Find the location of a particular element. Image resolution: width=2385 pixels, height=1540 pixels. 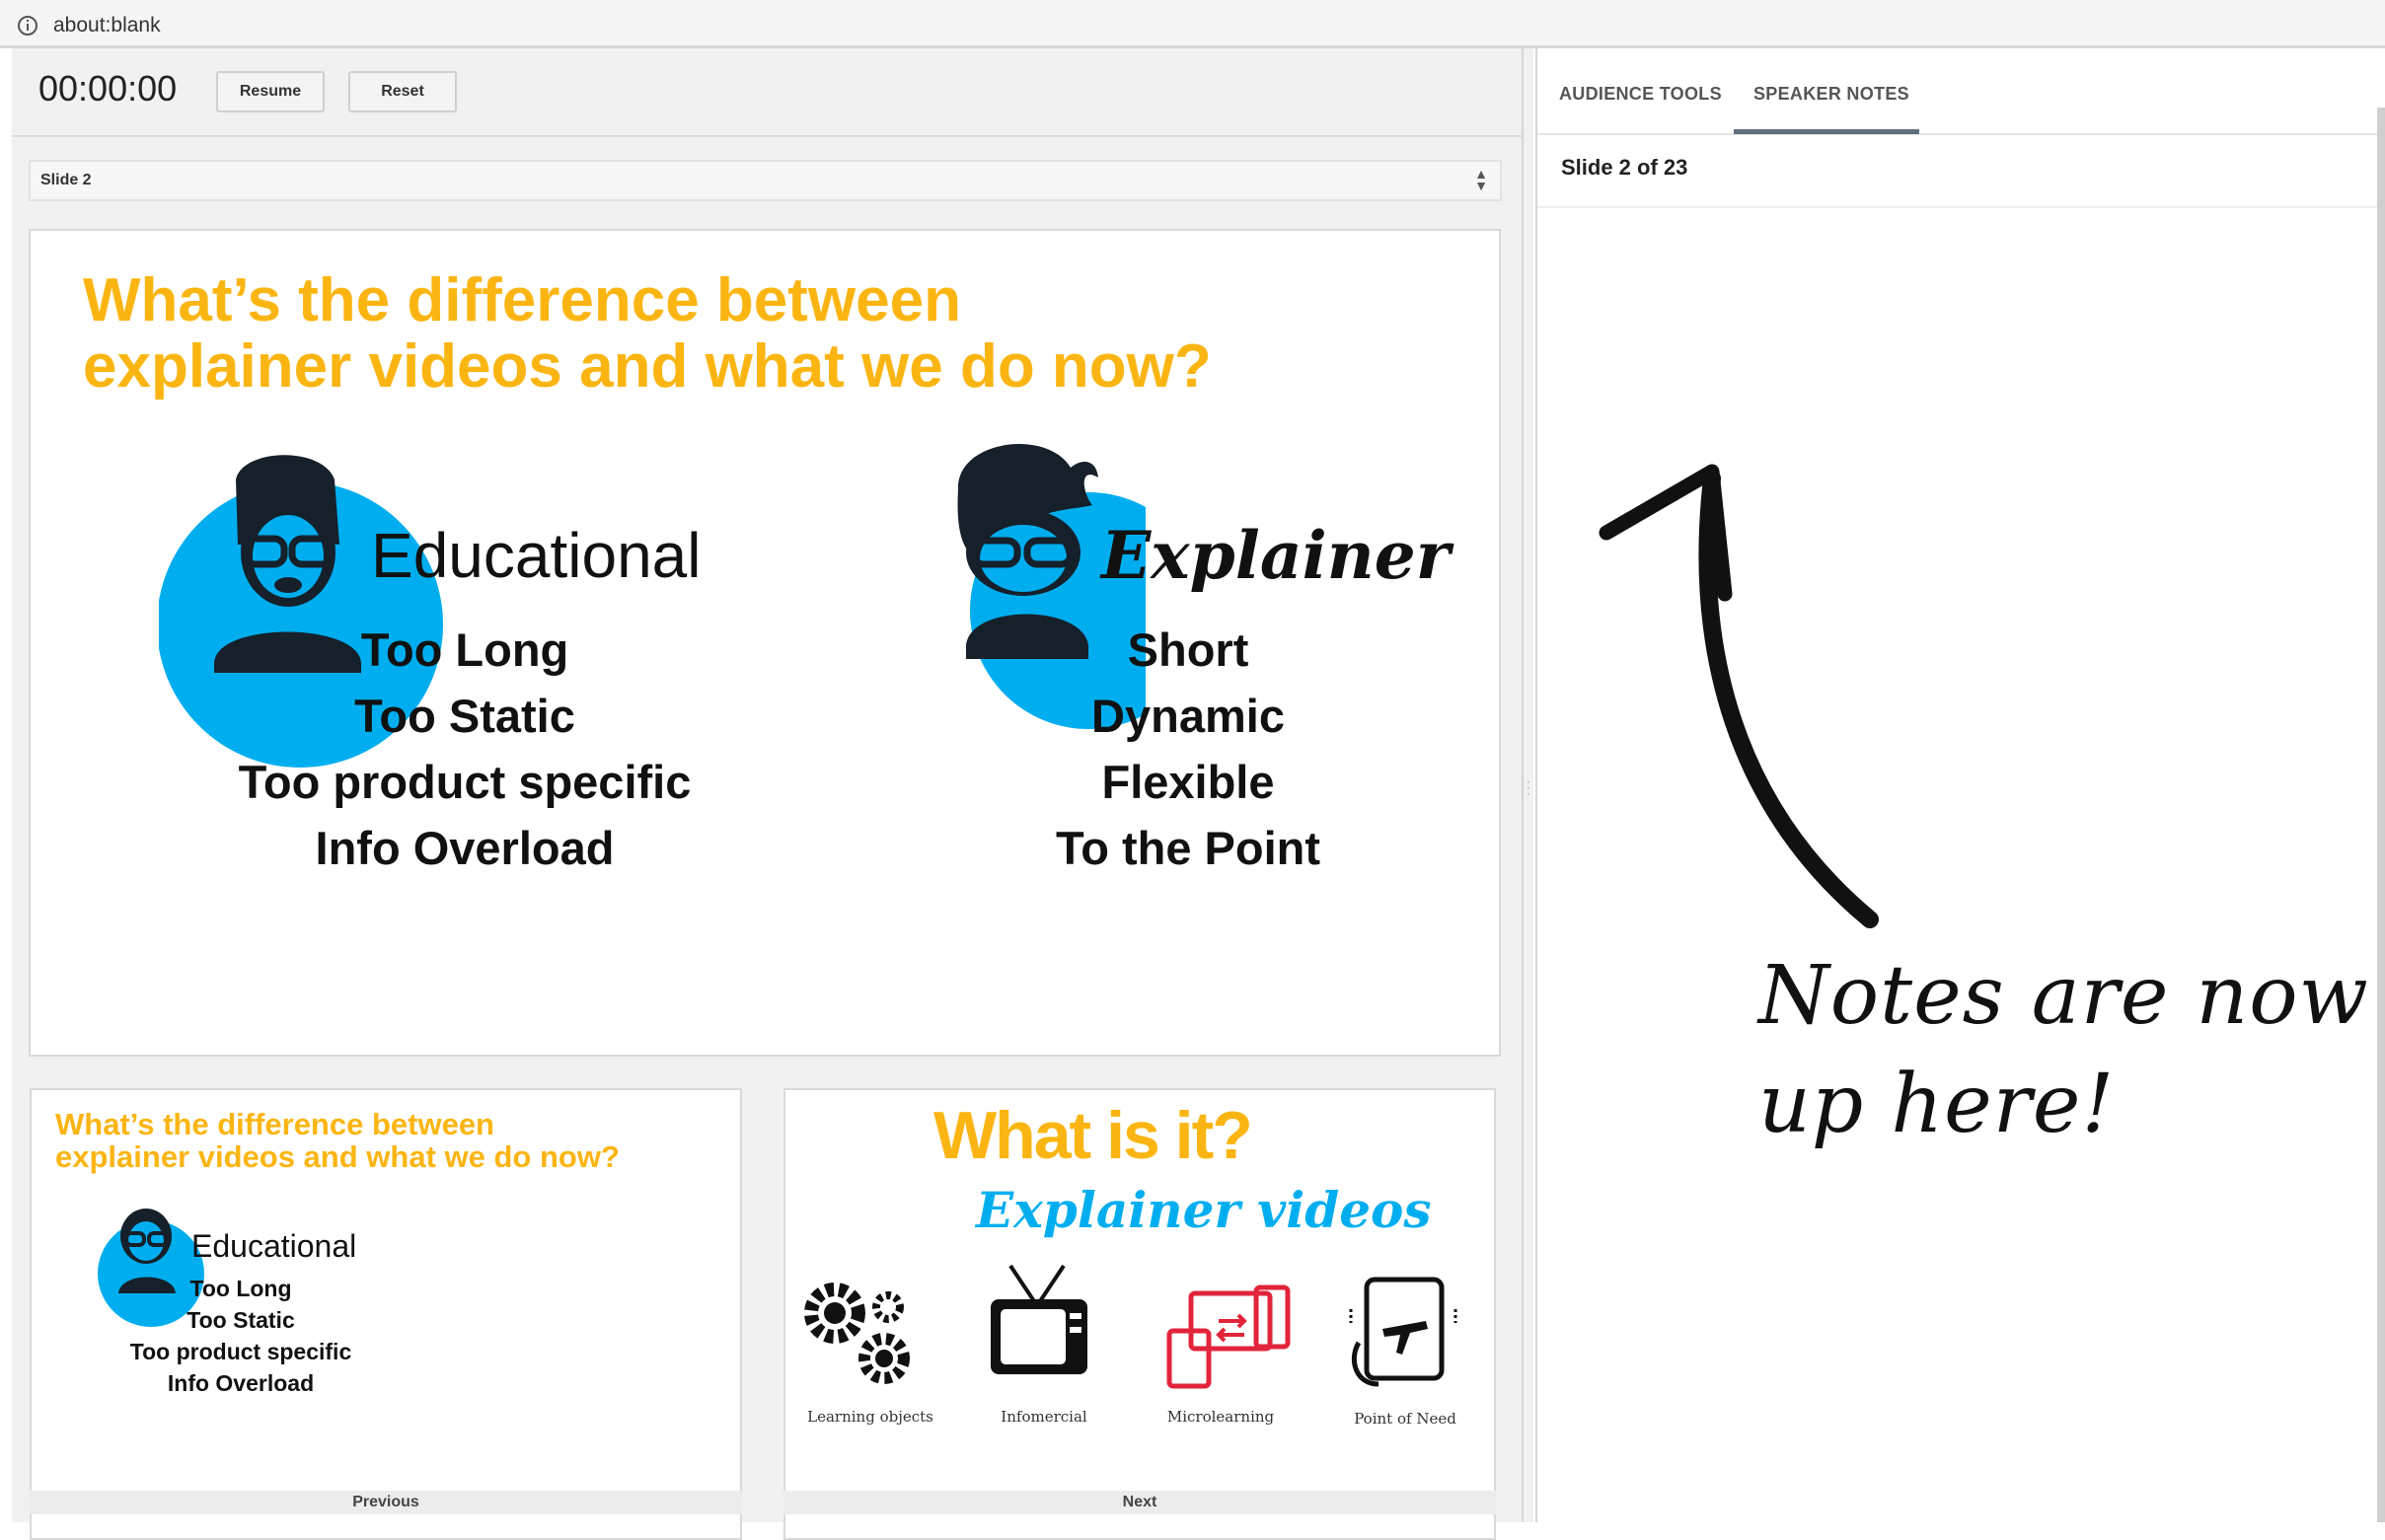

slide-select: Slide 2 ▲ ▼ is located at coordinates (765, 180).